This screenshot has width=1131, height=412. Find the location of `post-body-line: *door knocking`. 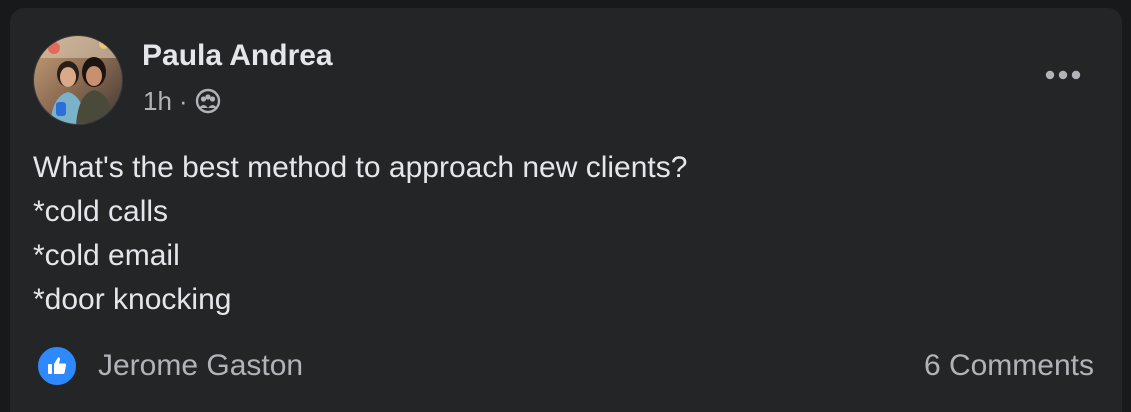

post-body-line: *door knocking is located at coordinates (132, 299).